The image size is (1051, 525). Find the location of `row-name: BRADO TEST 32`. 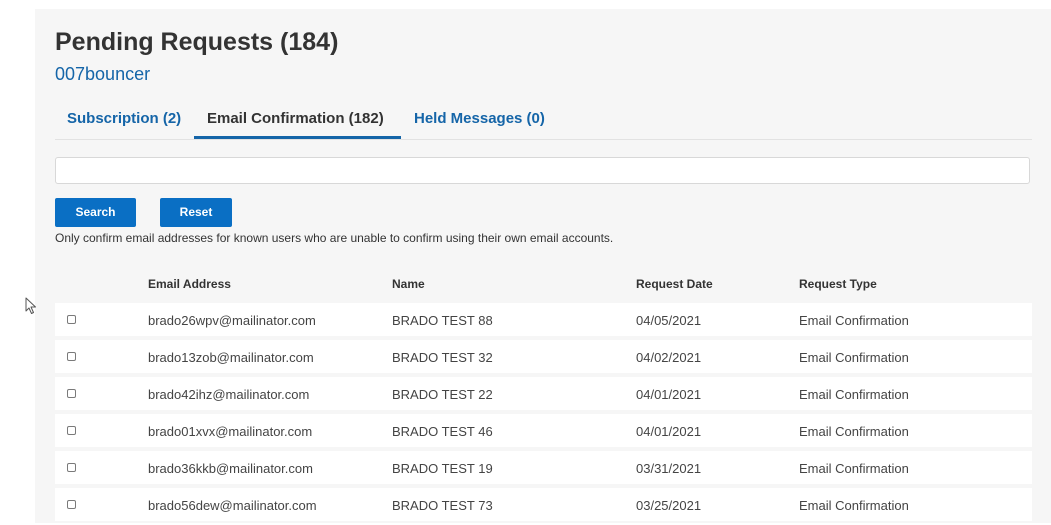

row-name: BRADO TEST 32 is located at coordinates (442, 357).